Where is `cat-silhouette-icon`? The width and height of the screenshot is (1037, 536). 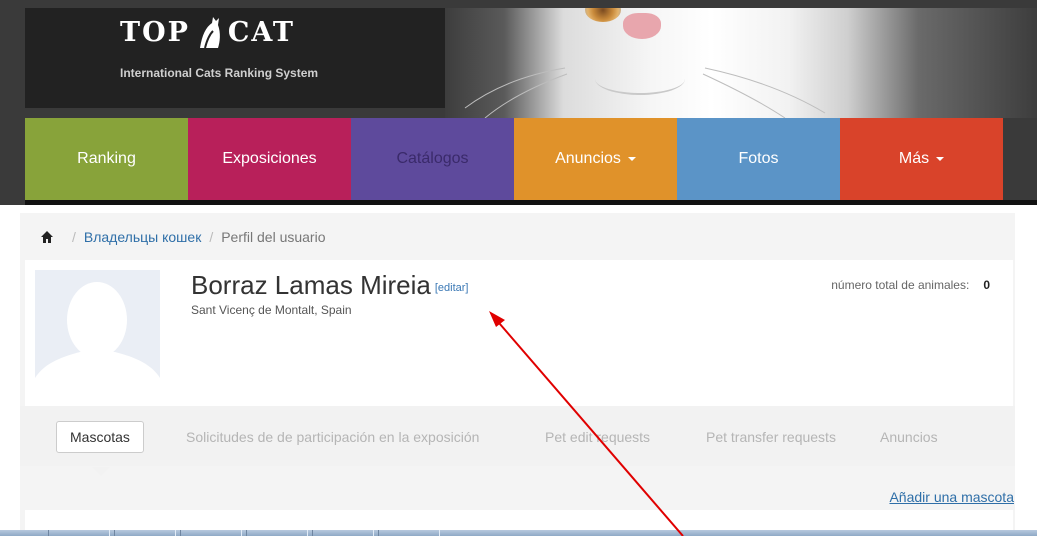
cat-silhouette-icon is located at coordinates (209, 33).